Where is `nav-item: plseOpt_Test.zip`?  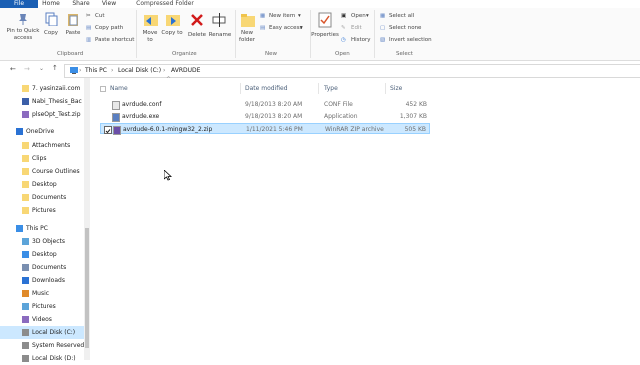 nav-item: plseOpt_Test.zip is located at coordinates (42, 114).